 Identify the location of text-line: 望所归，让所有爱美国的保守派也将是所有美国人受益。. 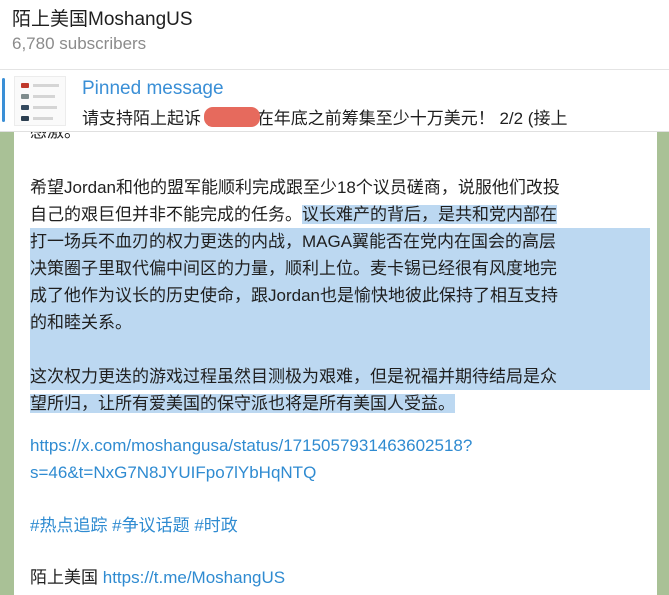
(340, 403).